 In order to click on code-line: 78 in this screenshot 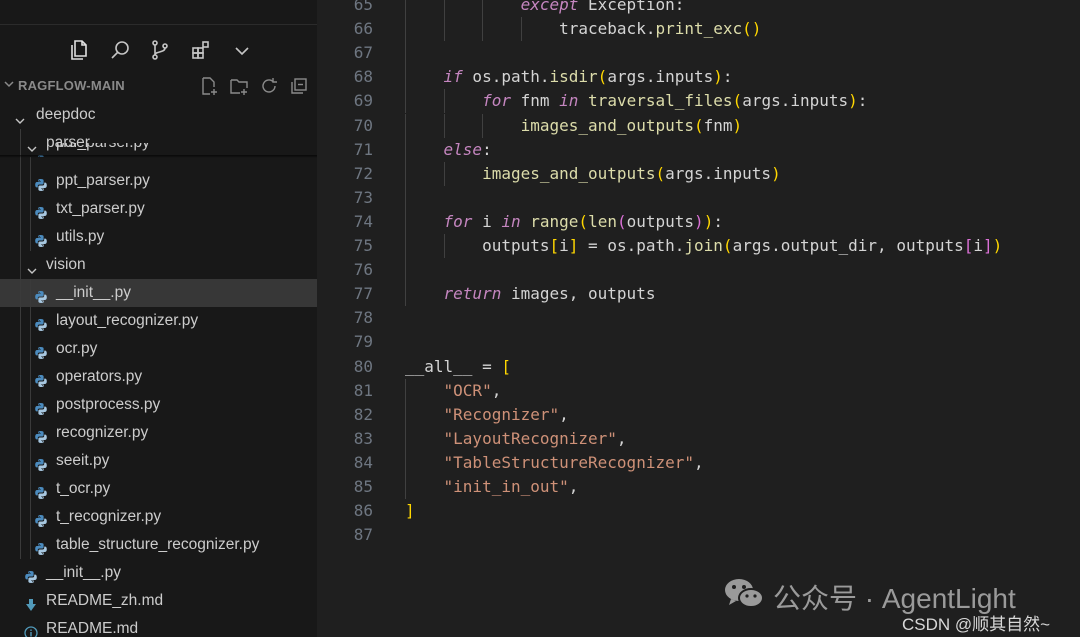, I will do `click(698, 318)`.